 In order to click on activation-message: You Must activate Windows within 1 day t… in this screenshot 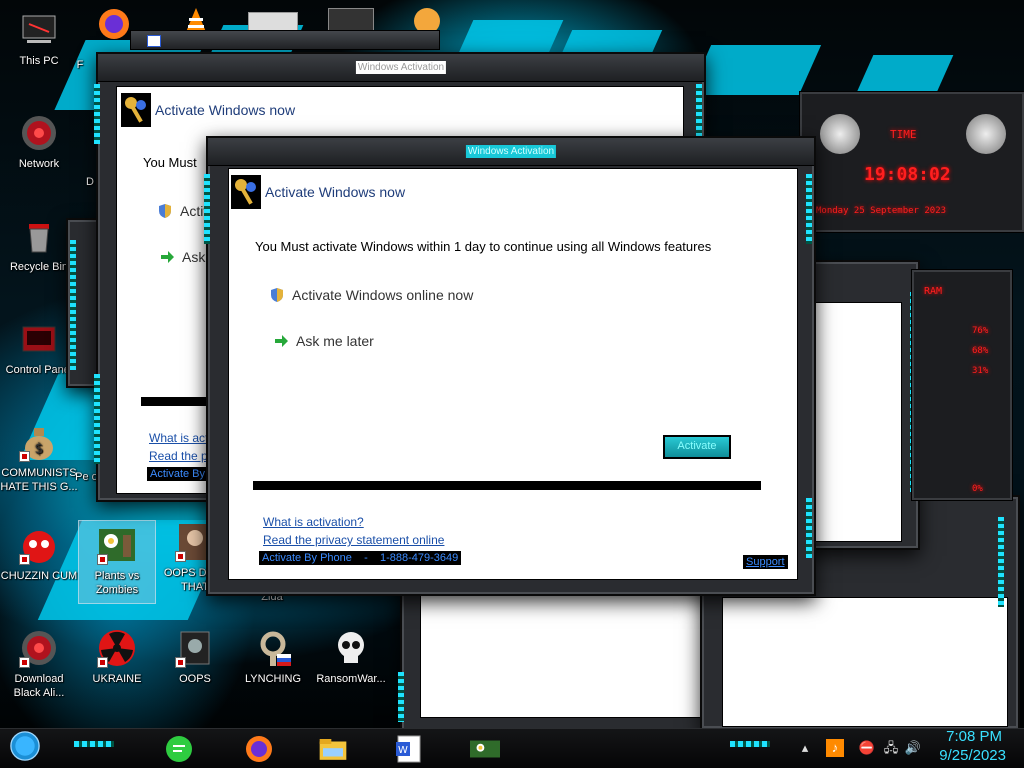, I will do `click(483, 246)`.